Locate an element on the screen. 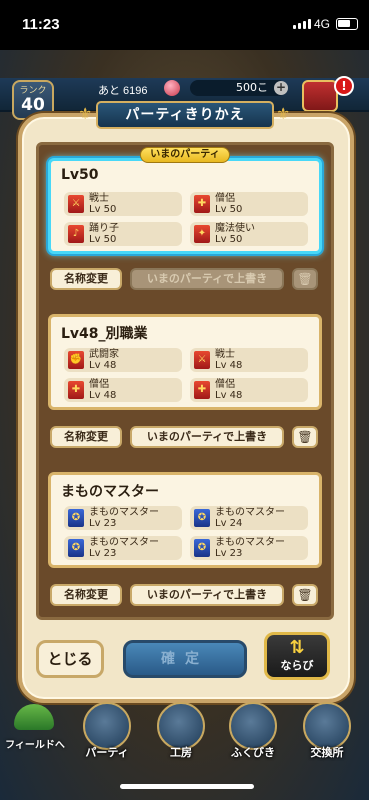  confirm-button: 確定 is located at coordinates (185, 659).